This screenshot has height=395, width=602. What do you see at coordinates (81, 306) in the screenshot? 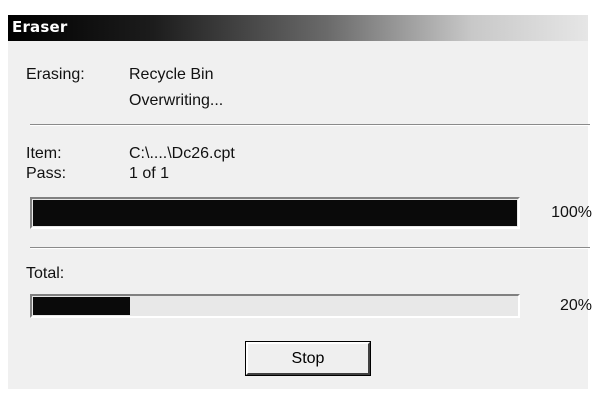
I see `total-progress-fill` at bounding box center [81, 306].